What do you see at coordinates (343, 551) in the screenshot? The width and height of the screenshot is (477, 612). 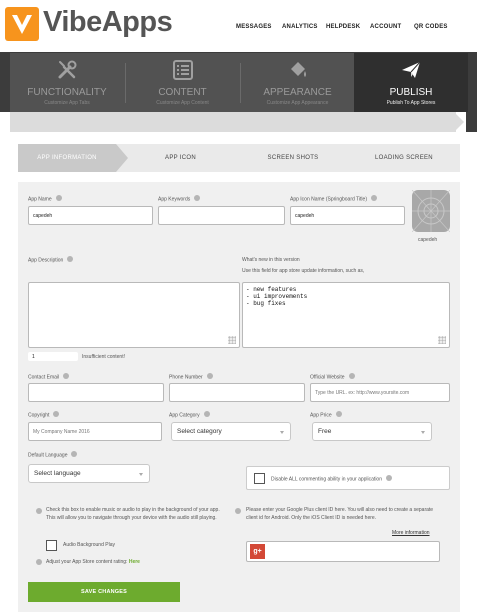 I see `gplus-client-id-input: g+` at bounding box center [343, 551].